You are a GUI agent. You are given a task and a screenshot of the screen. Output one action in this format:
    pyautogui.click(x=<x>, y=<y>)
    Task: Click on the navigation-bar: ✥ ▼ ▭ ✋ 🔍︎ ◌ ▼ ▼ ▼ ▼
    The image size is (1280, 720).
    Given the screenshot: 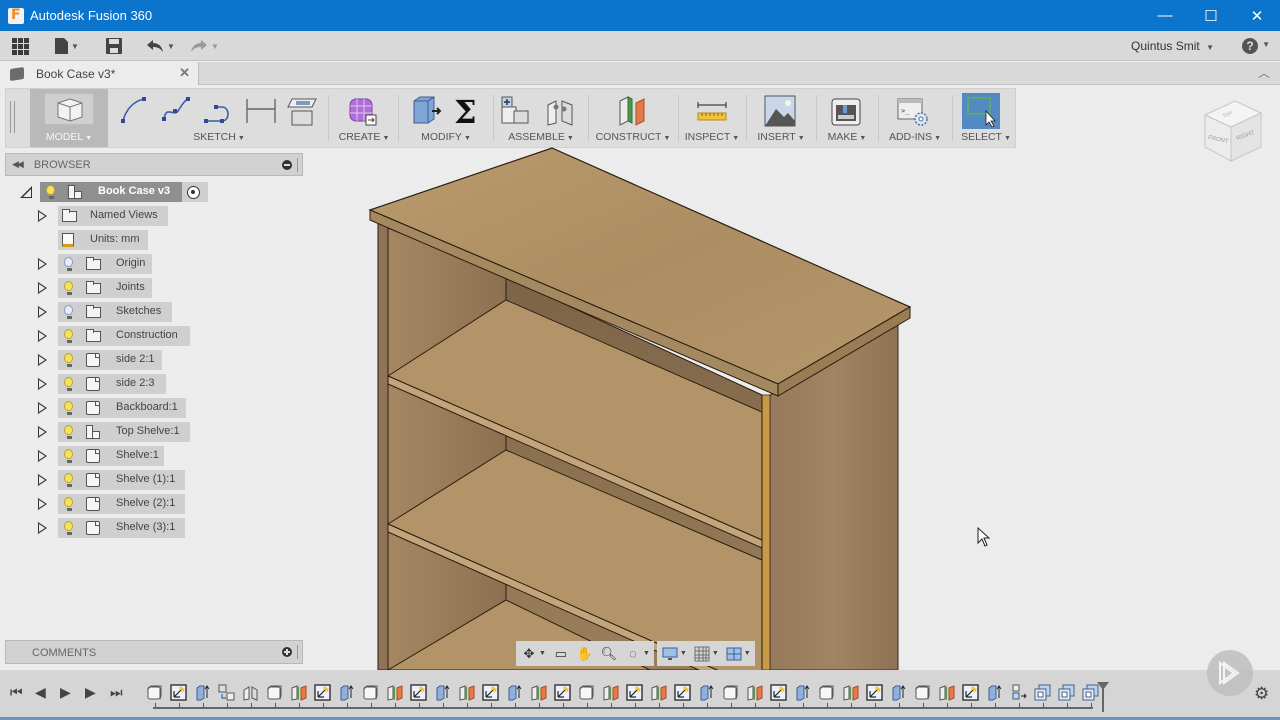 What is the action you would take?
    pyautogui.click(x=639, y=653)
    